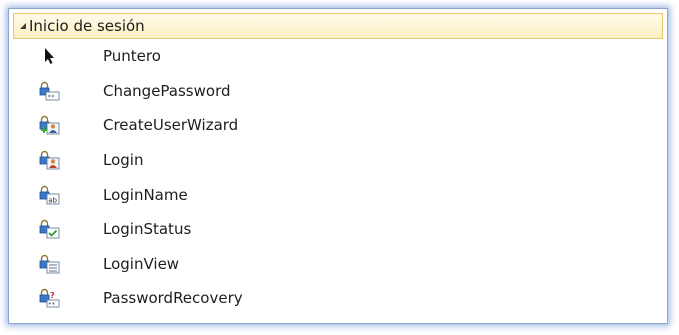 Image resolution: width=679 pixels, height=335 pixels. I want to click on toolbox-item-label: LoginName, so click(145, 194).